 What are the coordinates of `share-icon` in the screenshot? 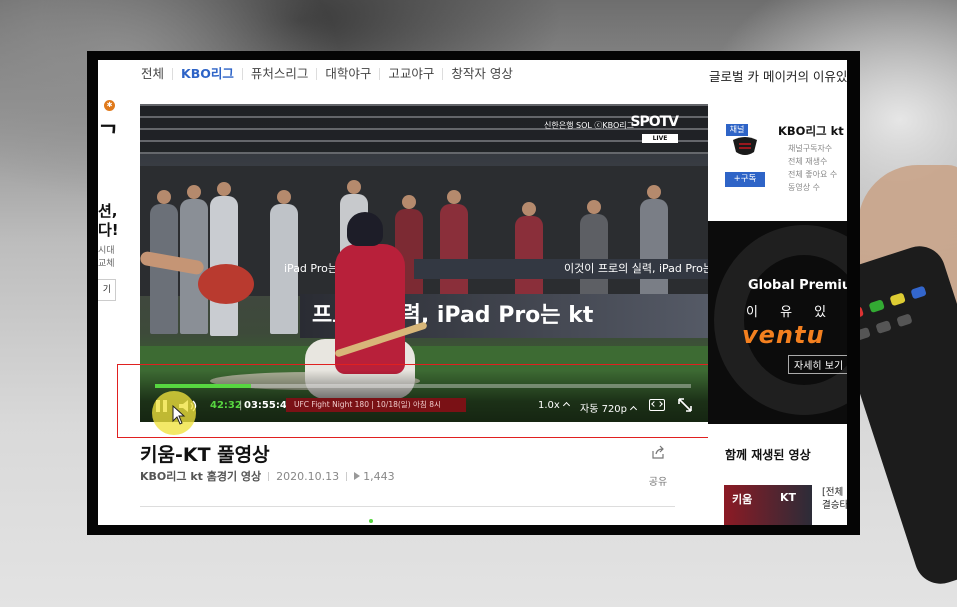 It's located at (658, 452).